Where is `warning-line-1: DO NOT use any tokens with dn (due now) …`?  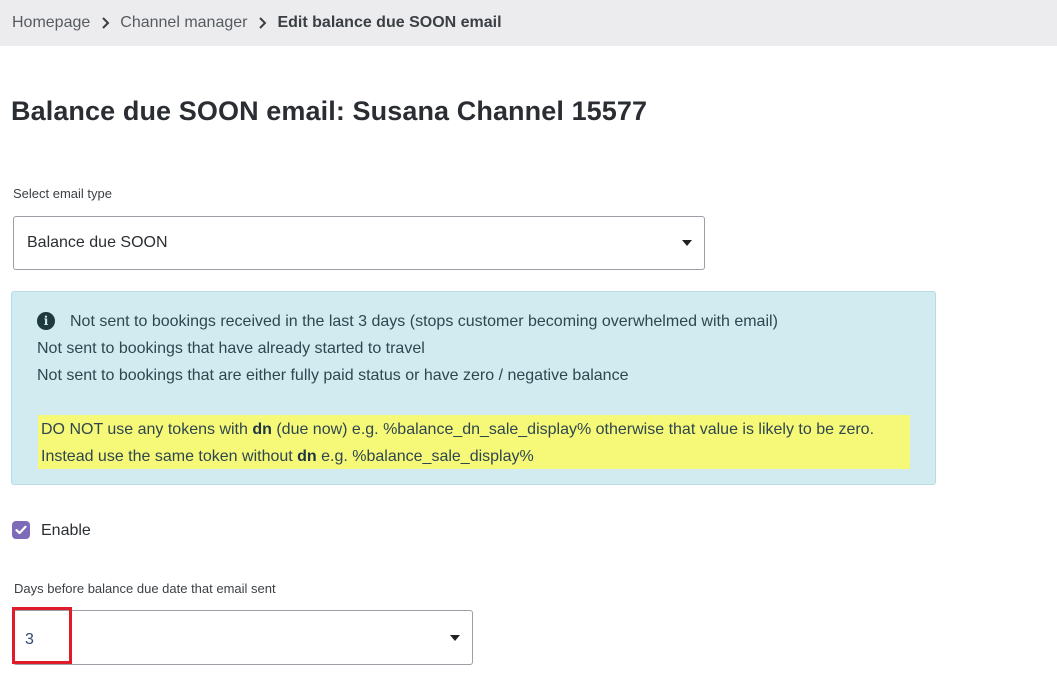
warning-line-1: DO NOT use any tokens with dn (due now) … is located at coordinates (457, 430).